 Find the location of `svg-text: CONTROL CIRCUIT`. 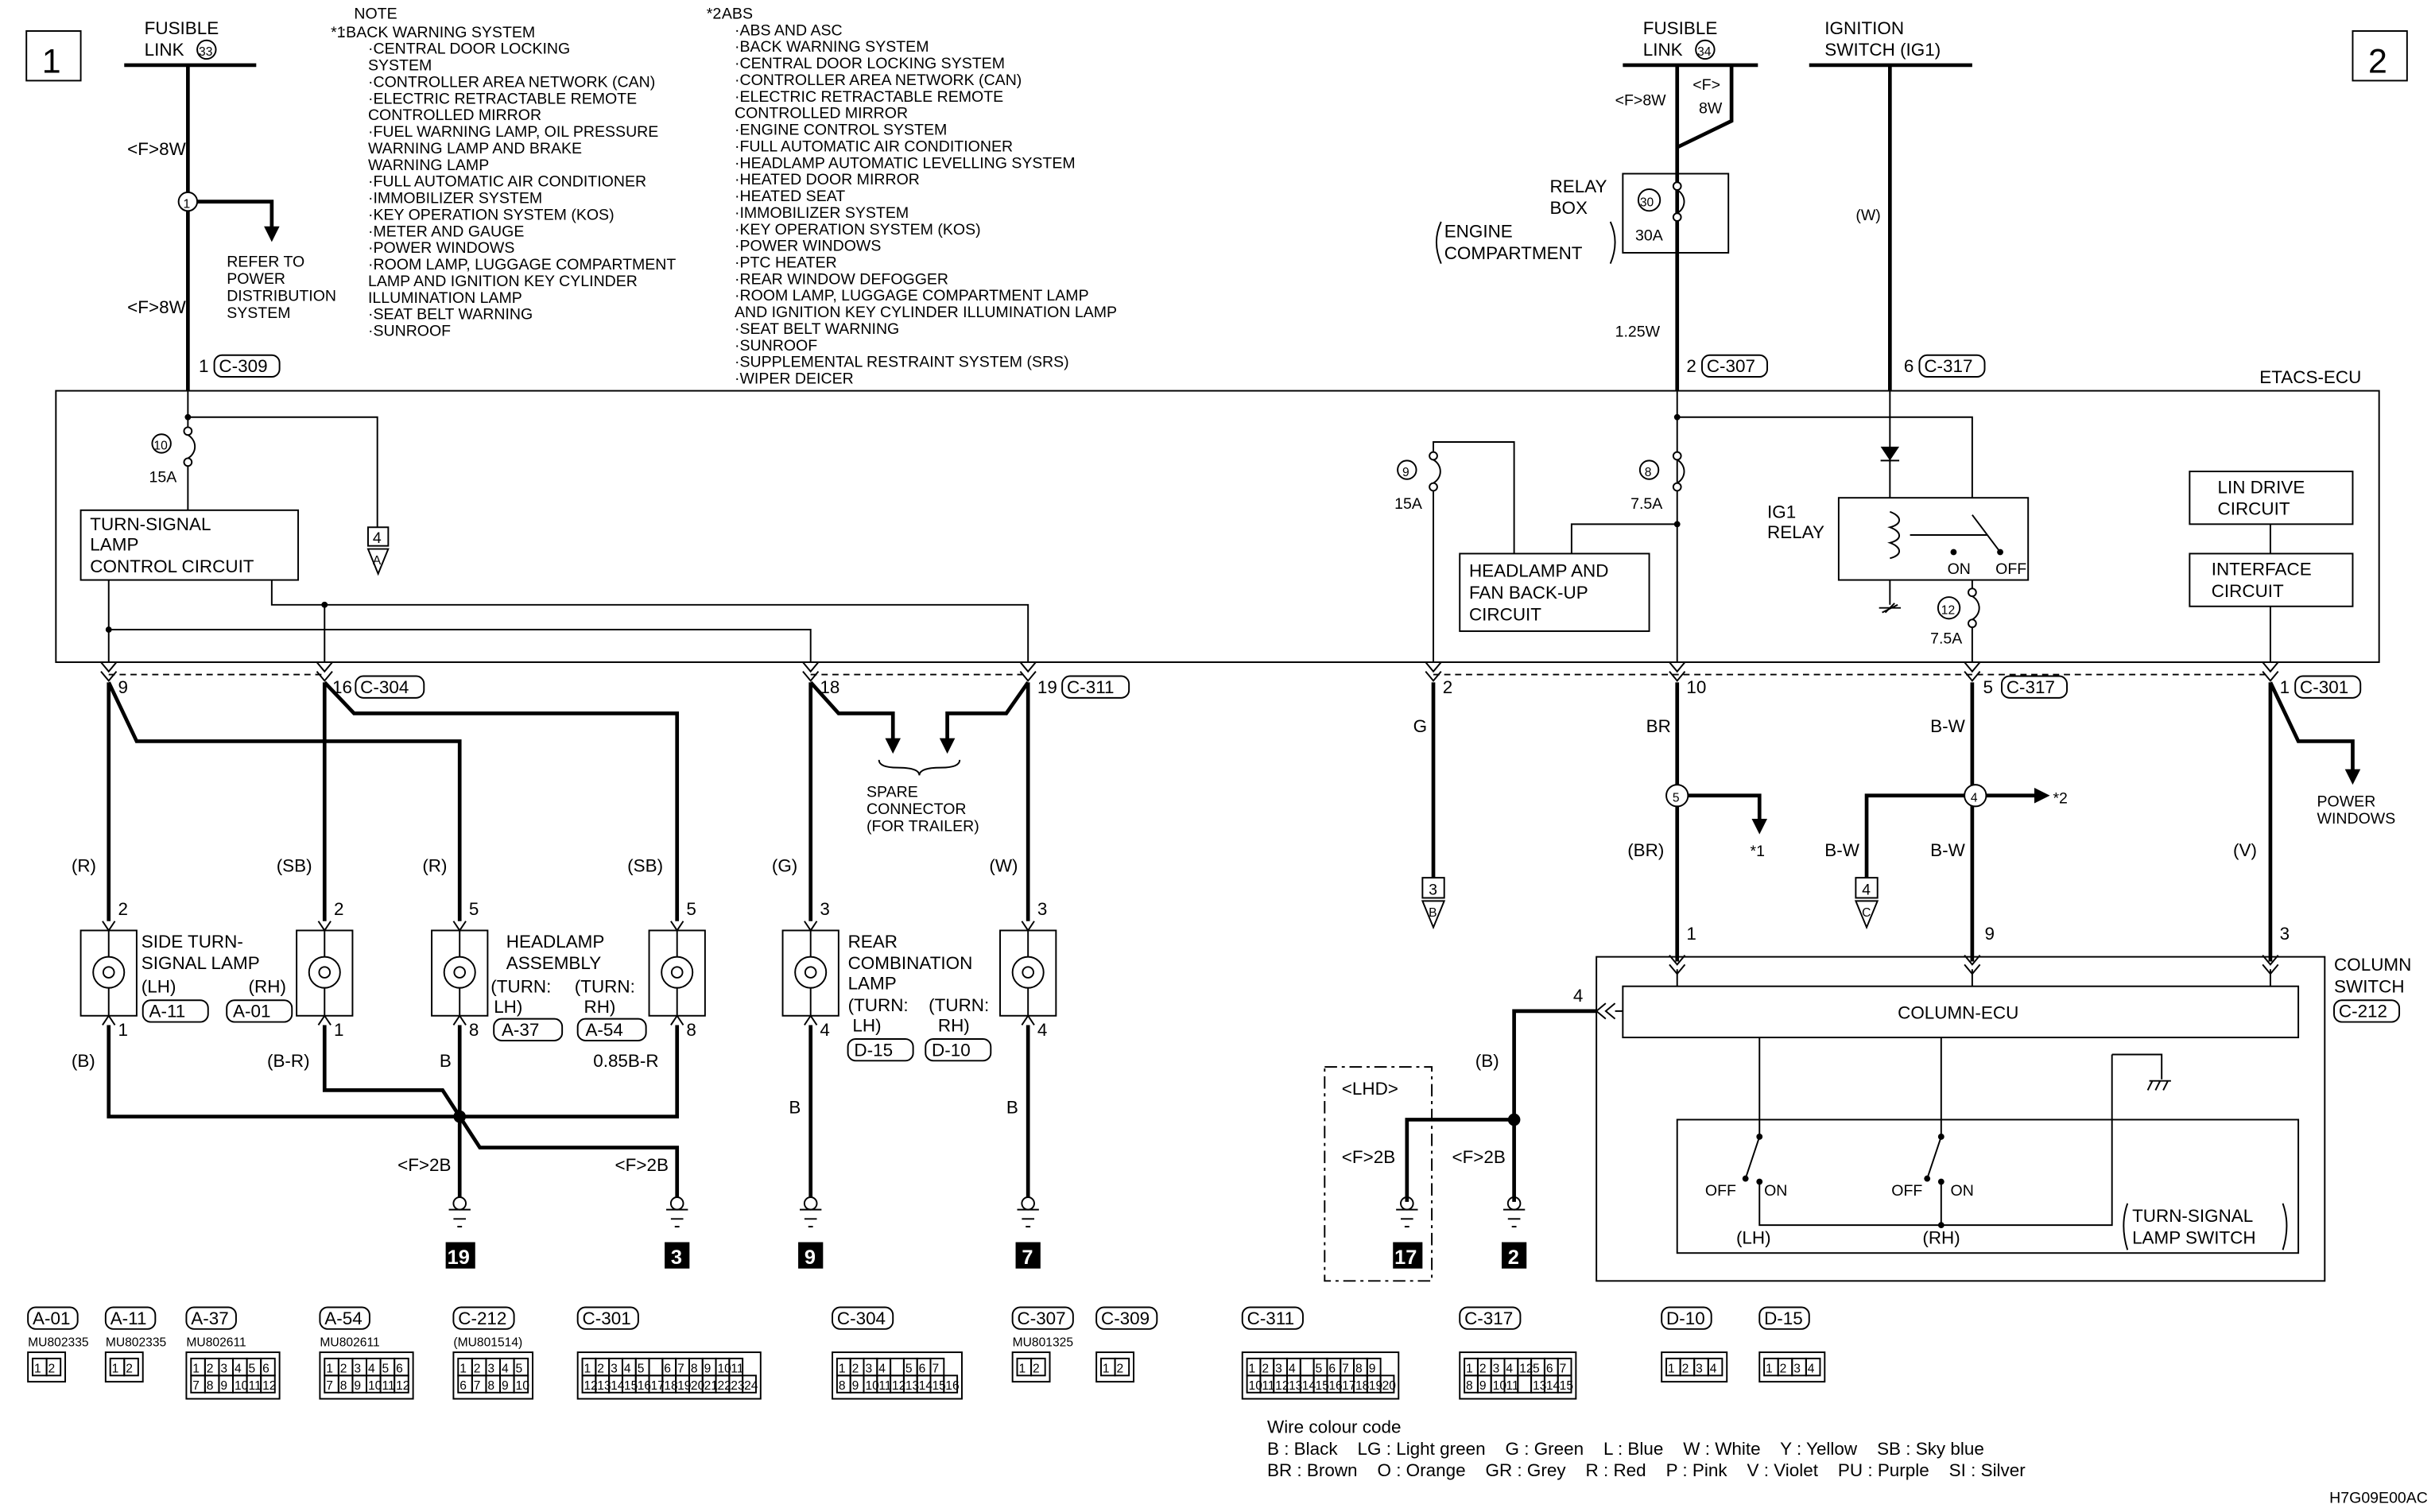

svg-text: CONTROL CIRCUIT is located at coordinates (172, 566).